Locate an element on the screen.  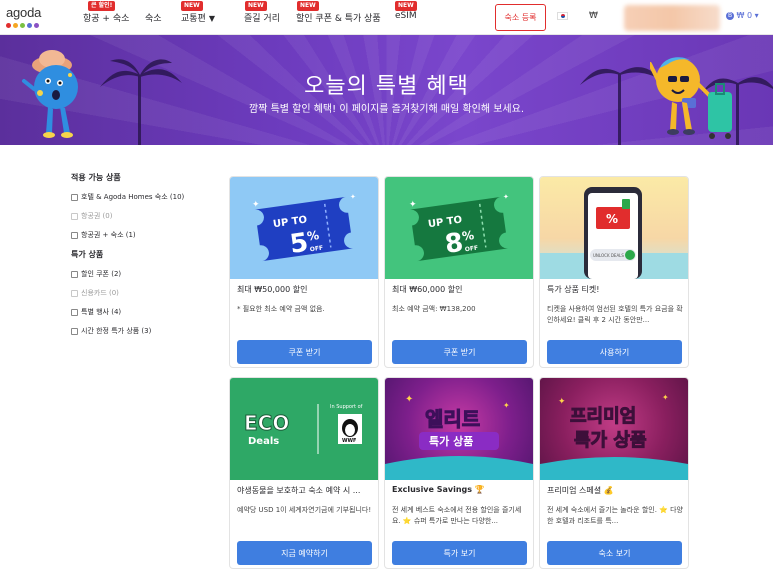
ticket-5-percent-illustration: UP TO 5 % OFF ✦ ✦ is located at coordinates (304, 227).